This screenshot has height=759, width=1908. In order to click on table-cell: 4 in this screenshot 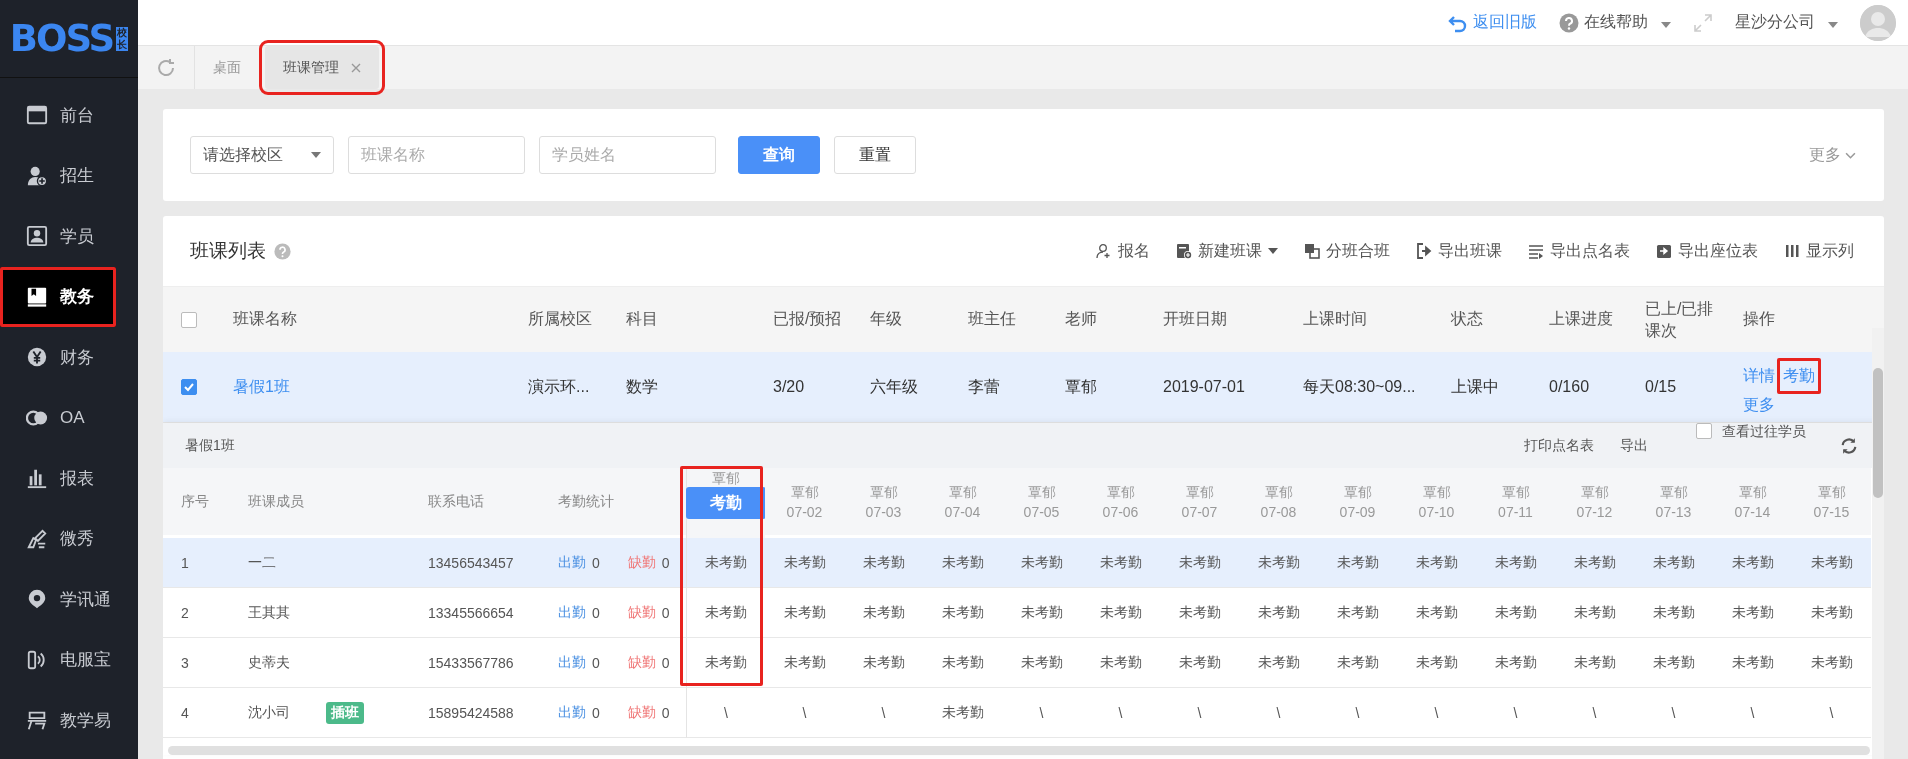, I will do `click(185, 712)`.